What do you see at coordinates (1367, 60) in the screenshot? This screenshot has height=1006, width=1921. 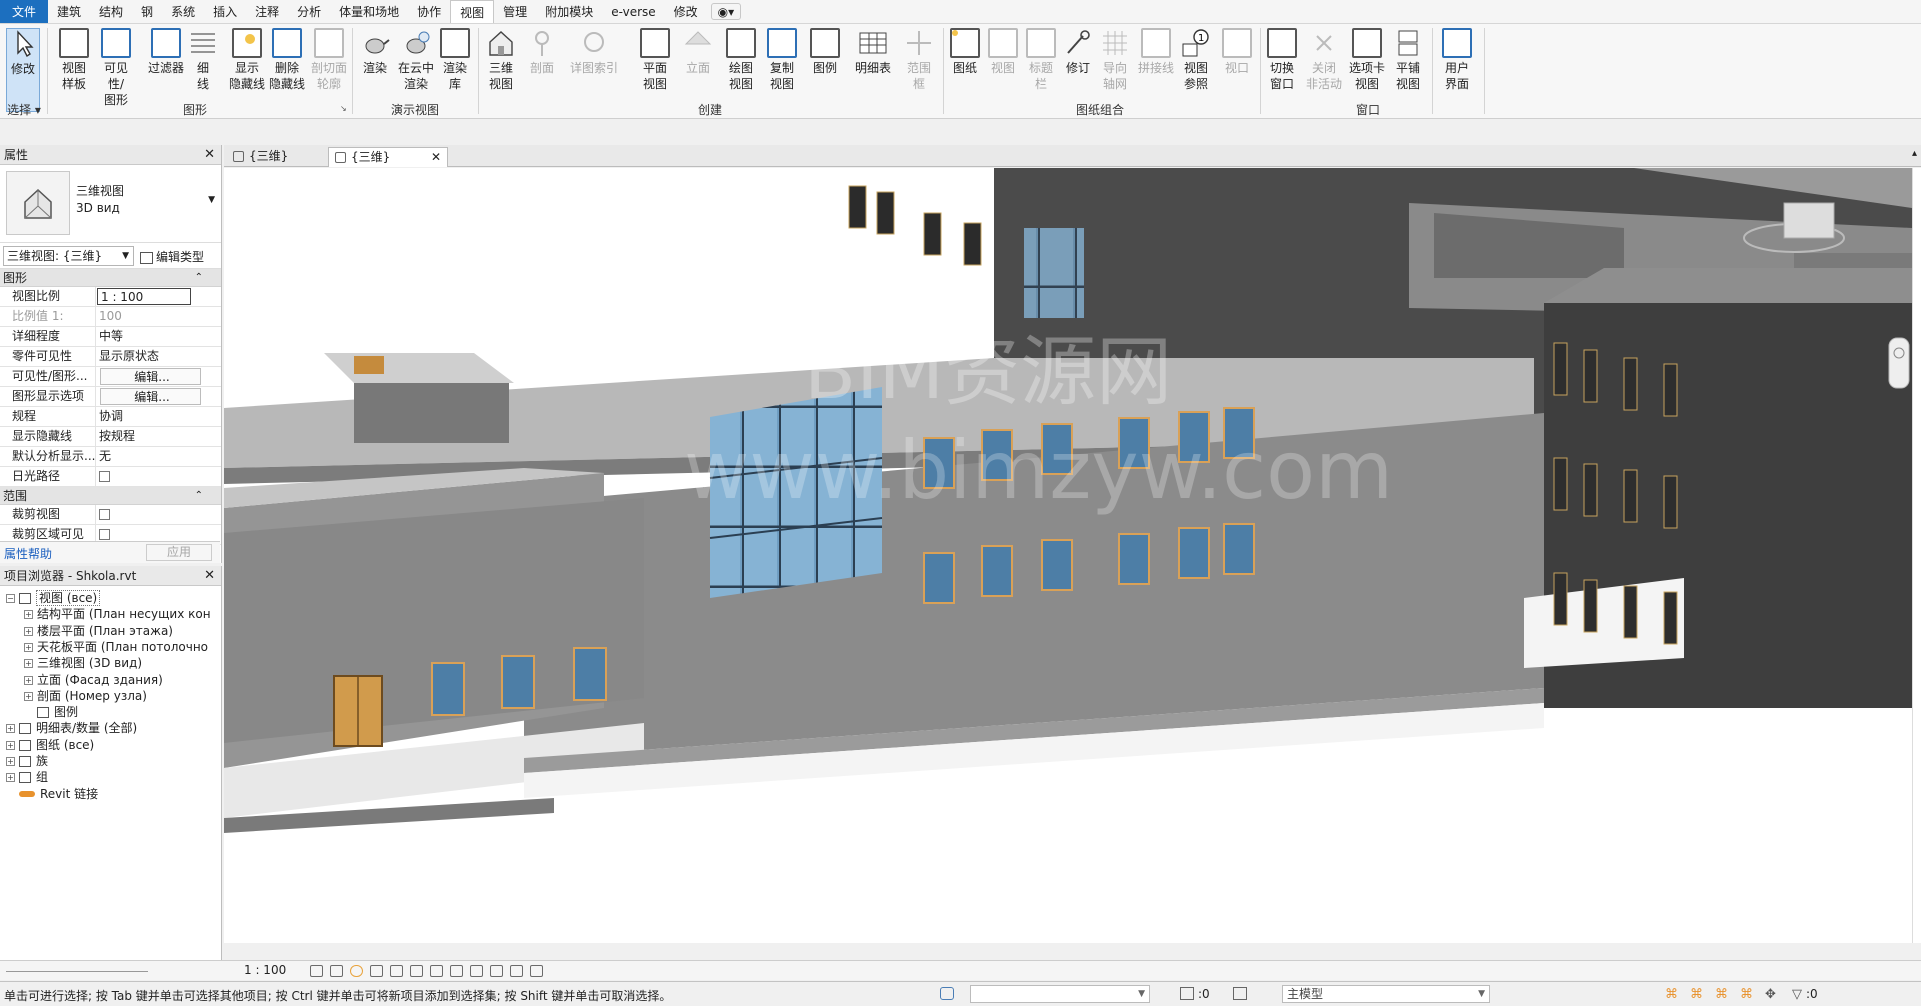 I see `tab-views-button: 选项卡 视图` at bounding box center [1367, 60].